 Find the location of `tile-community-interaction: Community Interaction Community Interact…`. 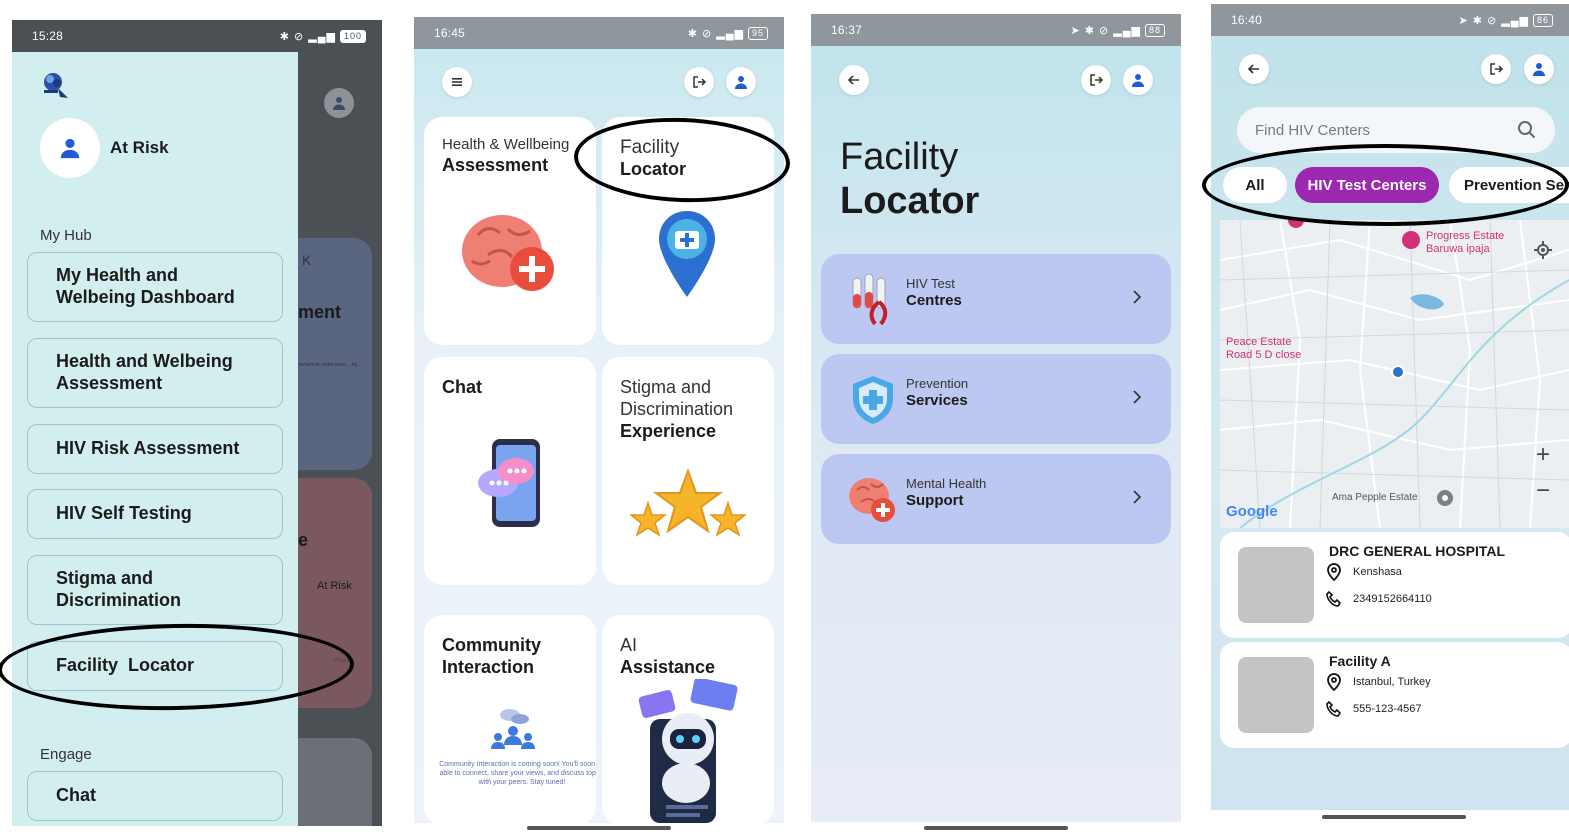

tile-community-interaction: Community Interaction Community Interact… is located at coordinates (510, 719).